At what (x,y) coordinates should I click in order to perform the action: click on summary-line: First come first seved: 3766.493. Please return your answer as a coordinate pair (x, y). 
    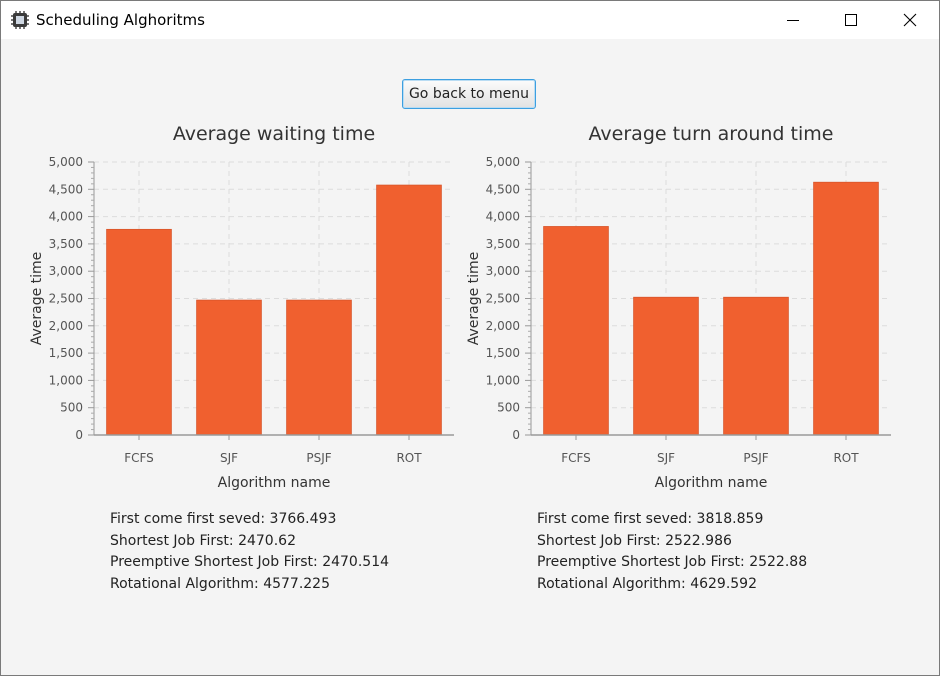
    Looking at the image, I should click on (223, 519).